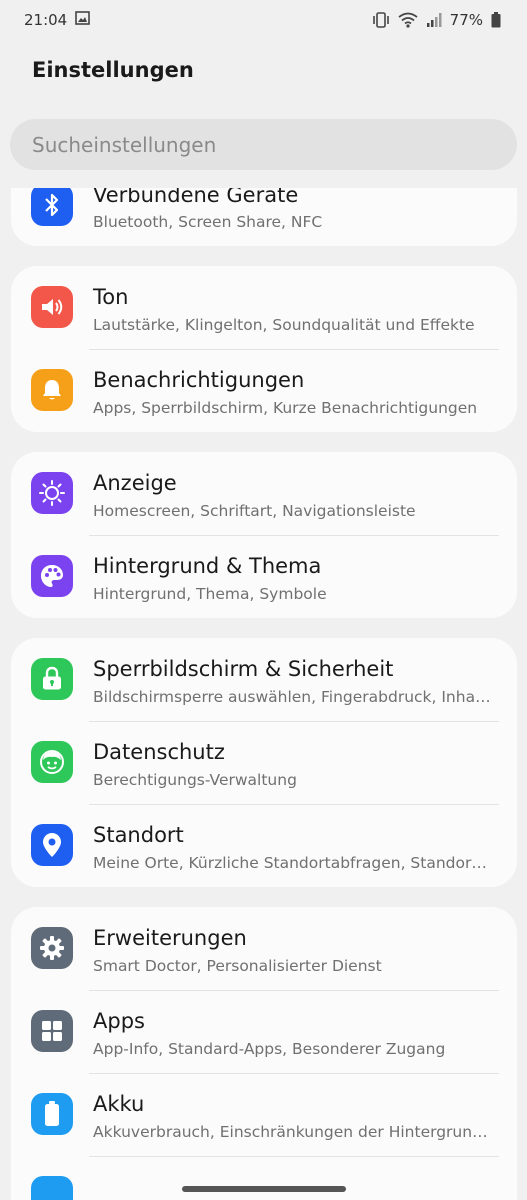 The width and height of the screenshot is (527, 1200). What do you see at coordinates (381, 20) in the screenshot?
I see `vibrate-icon` at bounding box center [381, 20].